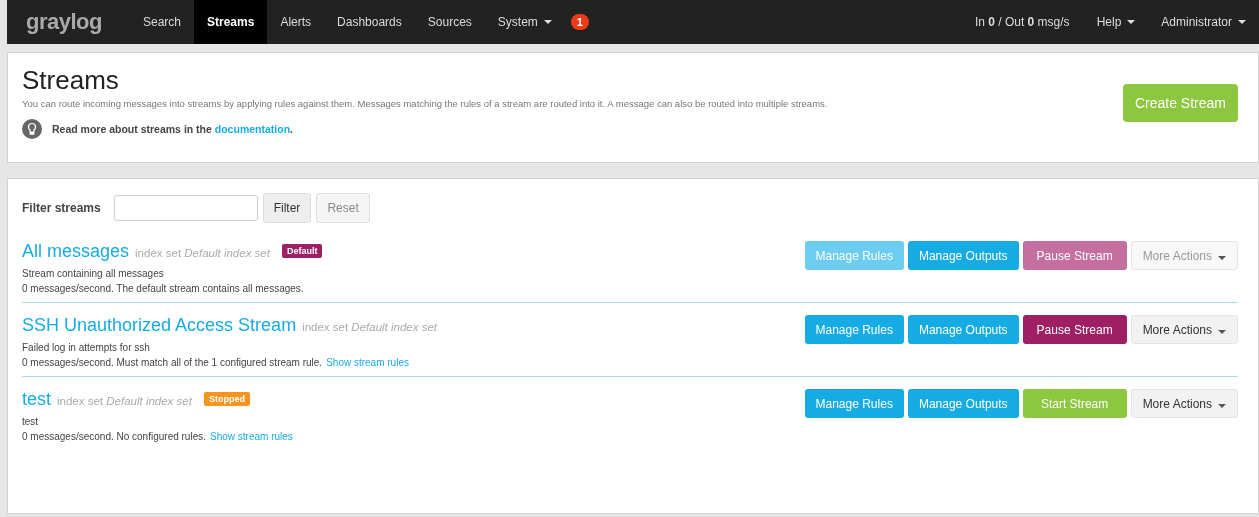 The height and width of the screenshot is (517, 1259). What do you see at coordinates (1180, 103) in the screenshot?
I see `create-stream-button: Create Stream` at bounding box center [1180, 103].